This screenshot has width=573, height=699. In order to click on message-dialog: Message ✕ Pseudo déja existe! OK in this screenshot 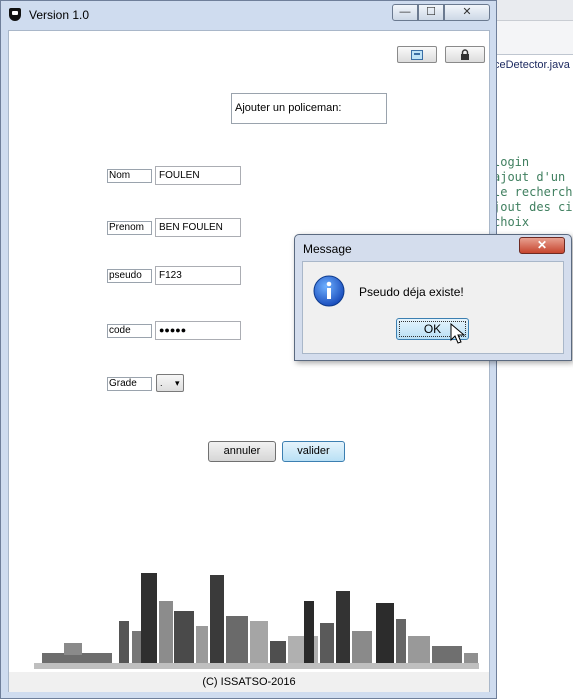, I will do `click(433, 297)`.